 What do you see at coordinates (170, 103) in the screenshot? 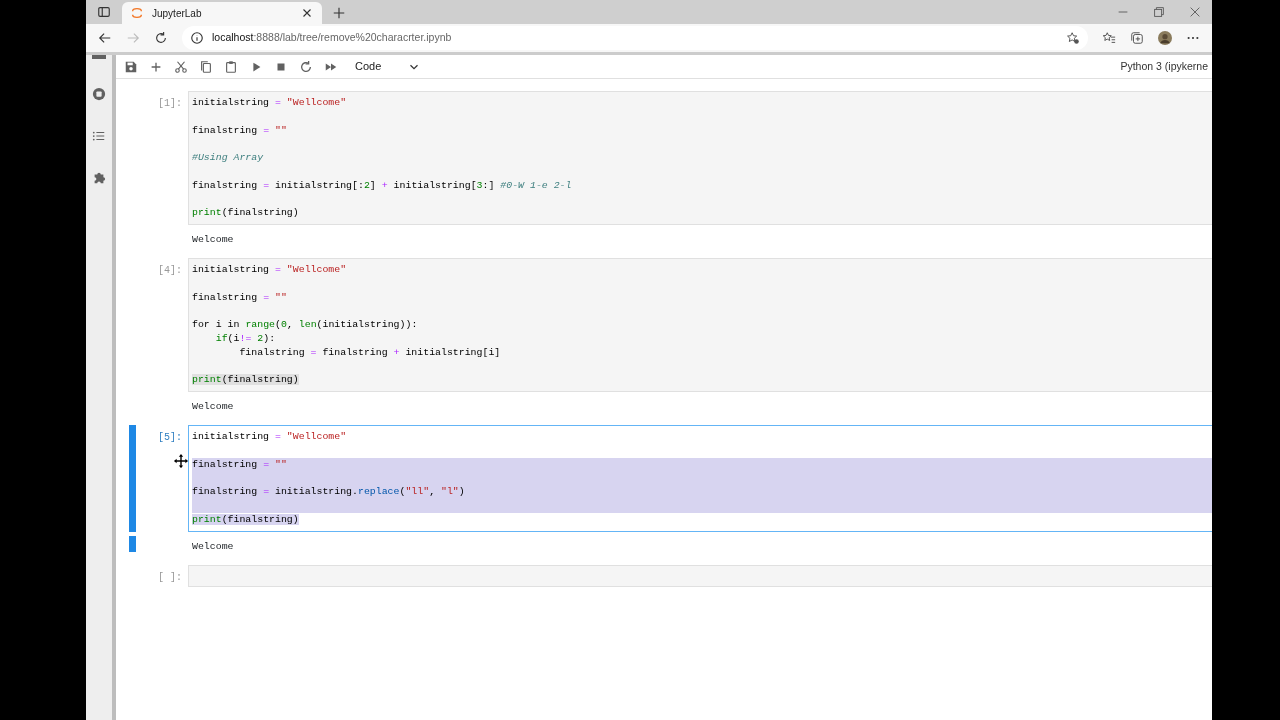
I see `execution-count: [1]:` at bounding box center [170, 103].